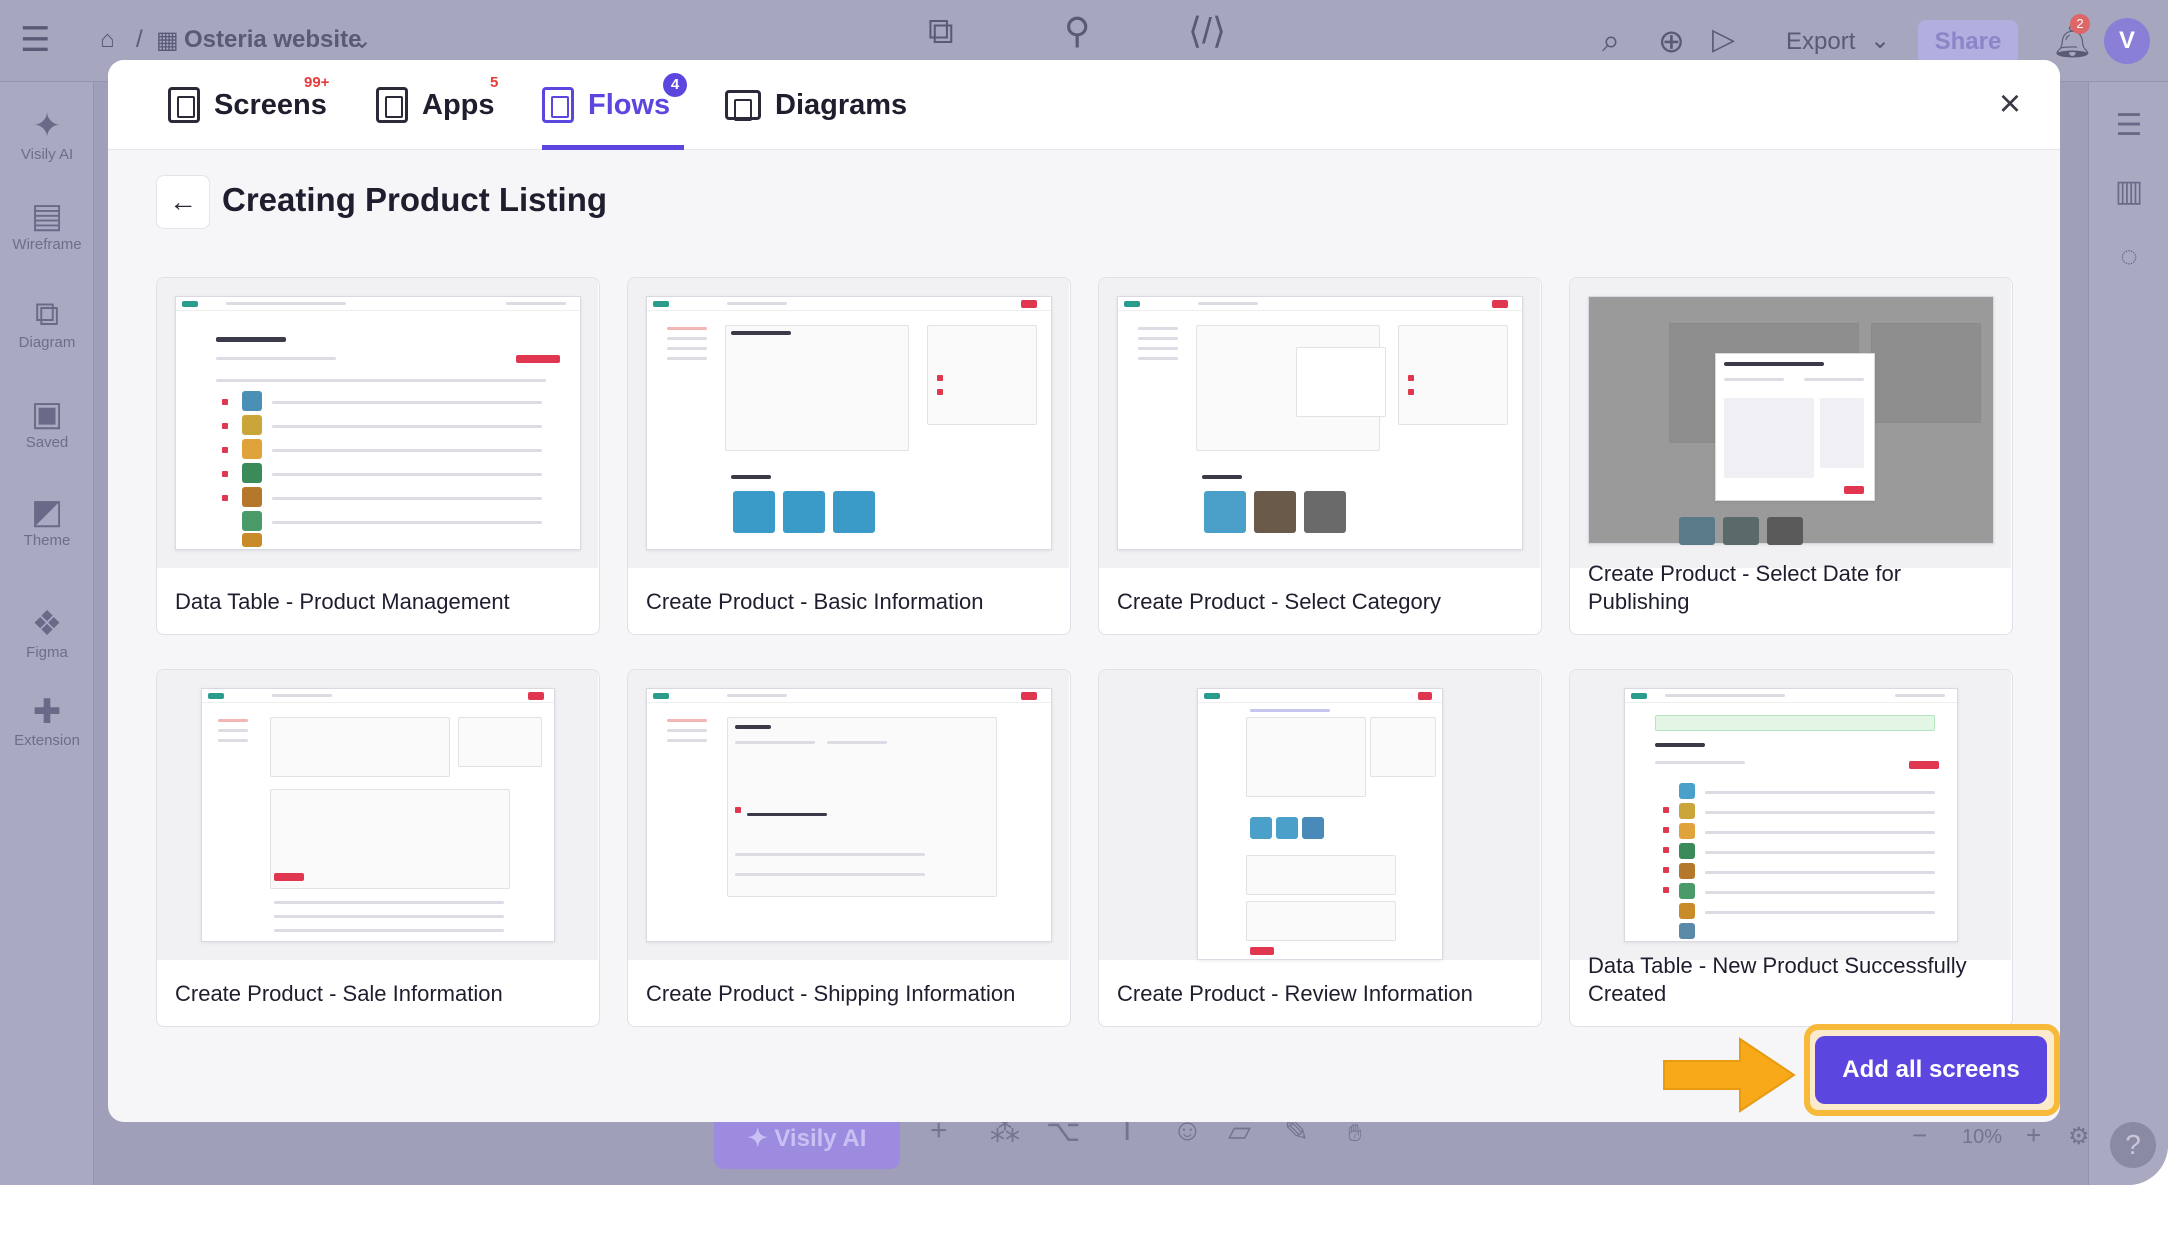 The image size is (2168, 1233). I want to click on sidebar-item-extension: ✚ Extension, so click(47, 720).